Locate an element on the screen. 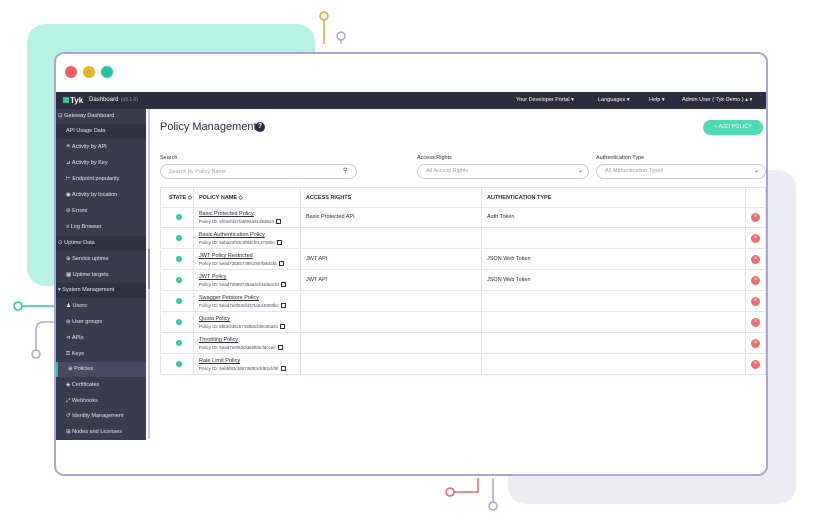 Image resolution: width=821 pixels, height=521 pixels. sidebar-section-api-usage-data: API Usage Data is located at coordinates (101, 131).